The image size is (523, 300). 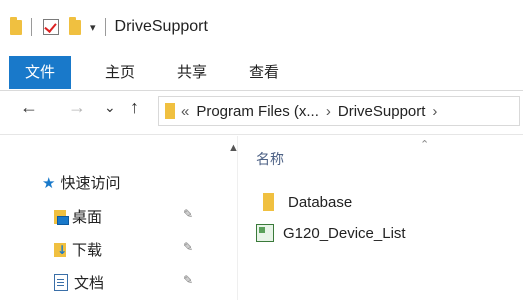 I want to click on overflow-chevron-icon: «, so click(x=185, y=111).